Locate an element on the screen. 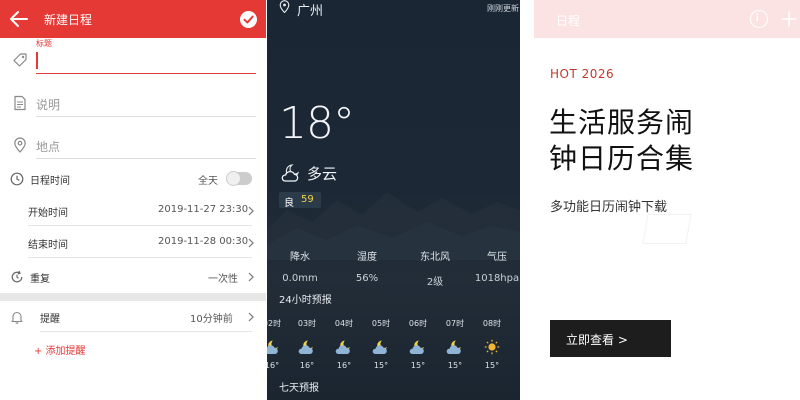 This screenshot has width=800, height=400. hourly-item: 03时 16° is located at coordinates (307, 344).